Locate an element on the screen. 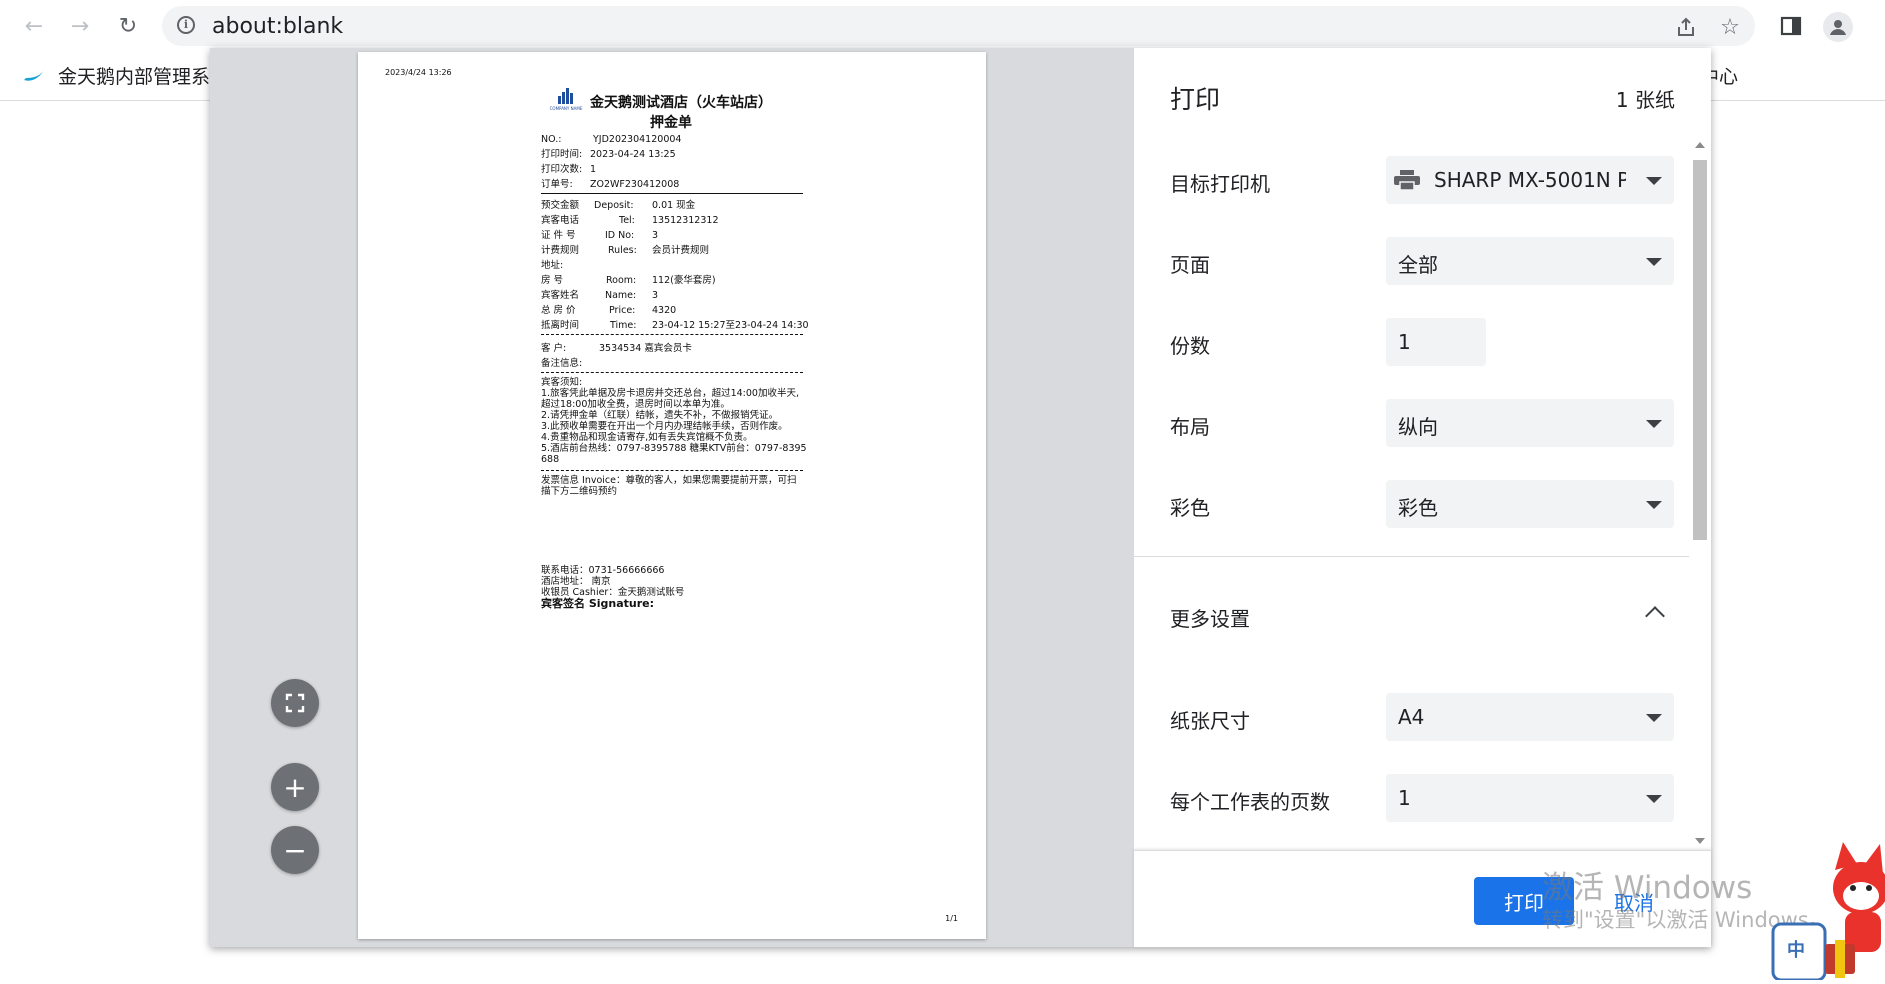 Image resolution: width=1885 pixels, height=984 pixels. row-en-label: Rules: is located at coordinates (622, 250).